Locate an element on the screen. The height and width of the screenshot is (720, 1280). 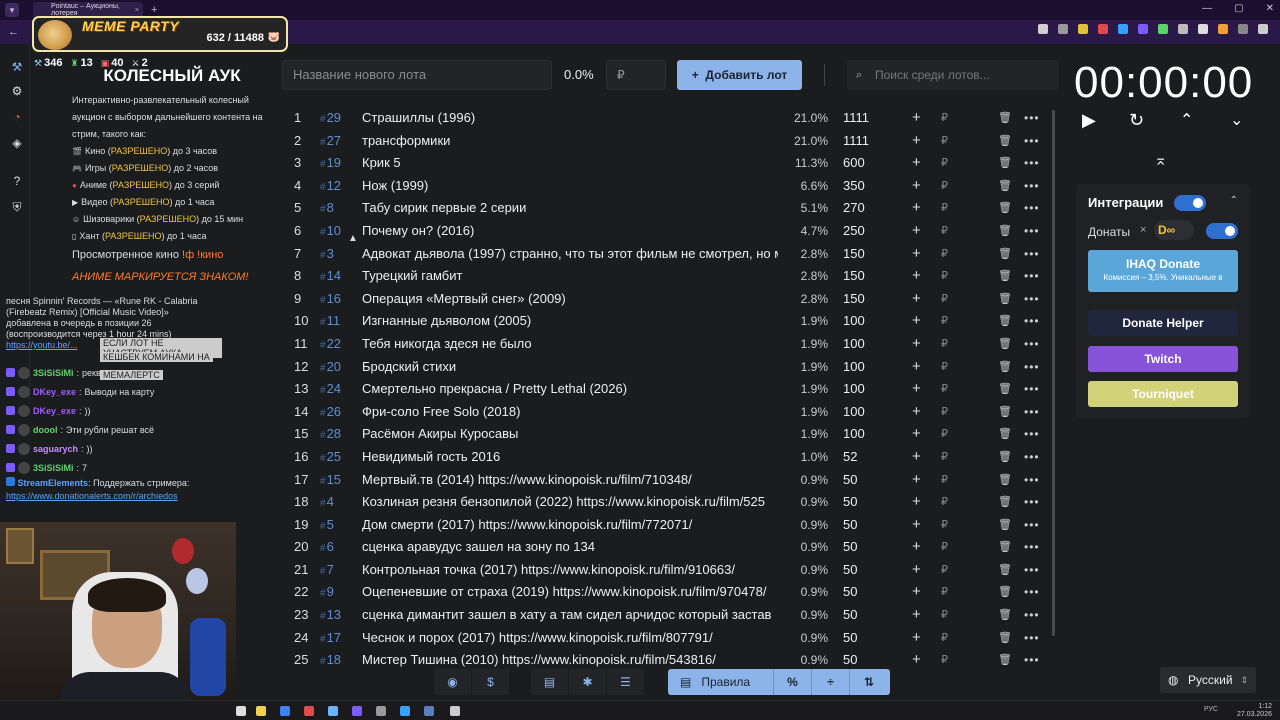
percent-toggle-button: % is located at coordinates (793, 682).